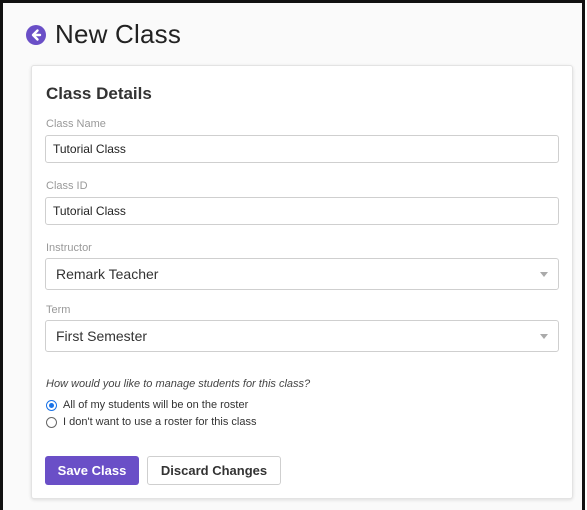 The image size is (587, 510). I want to click on page-header: New Class, so click(103, 34).